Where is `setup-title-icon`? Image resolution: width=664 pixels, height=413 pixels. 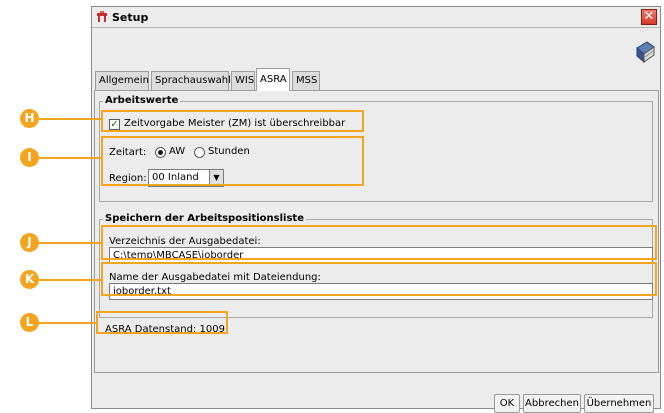 setup-title-icon is located at coordinates (102, 16).